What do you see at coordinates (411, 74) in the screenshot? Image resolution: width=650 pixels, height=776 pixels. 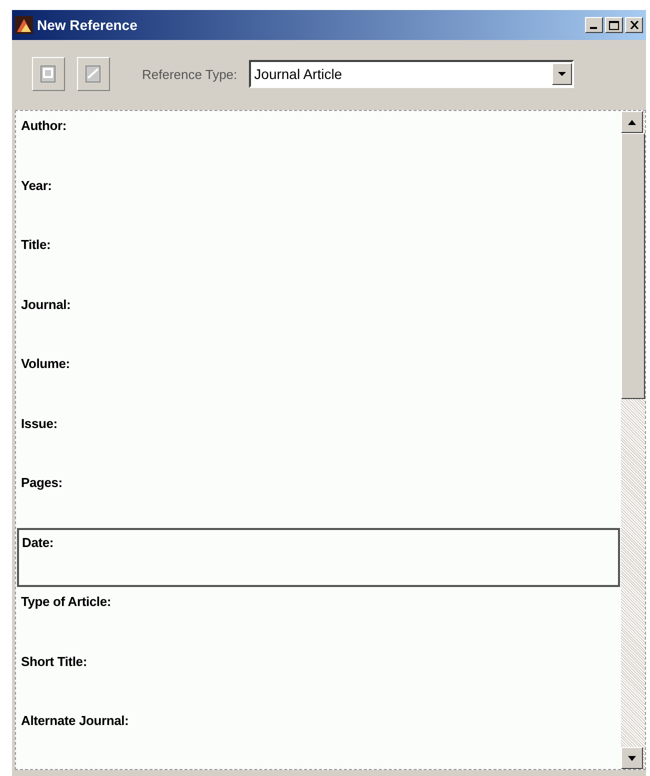 I see `reference-type-dropdown: Journal Article` at bounding box center [411, 74].